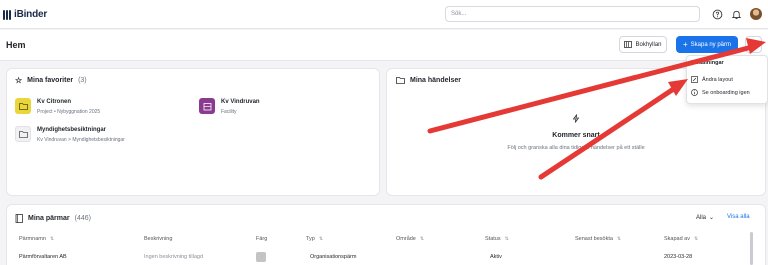 Image resolution: width=768 pixels, height=265 pixels. Describe the element at coordinates (43, 257) in the screenshot. I see `binder-name-cell: Pärmförvaltaren AB` at that location.